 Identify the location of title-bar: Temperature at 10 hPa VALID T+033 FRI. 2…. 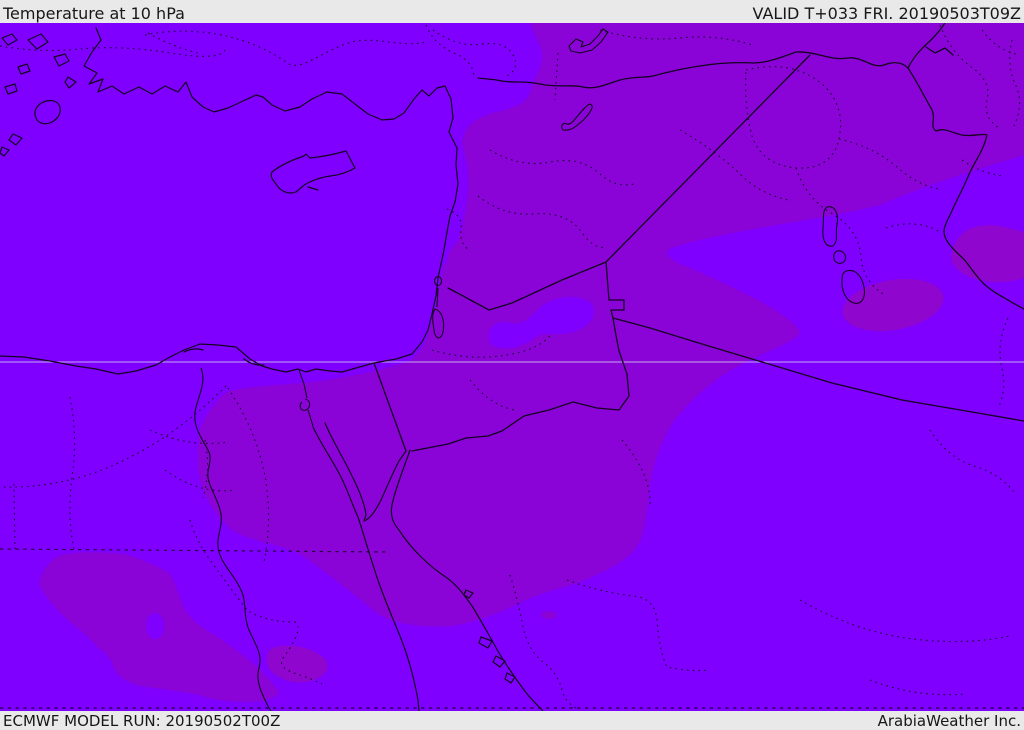
(512, 11).